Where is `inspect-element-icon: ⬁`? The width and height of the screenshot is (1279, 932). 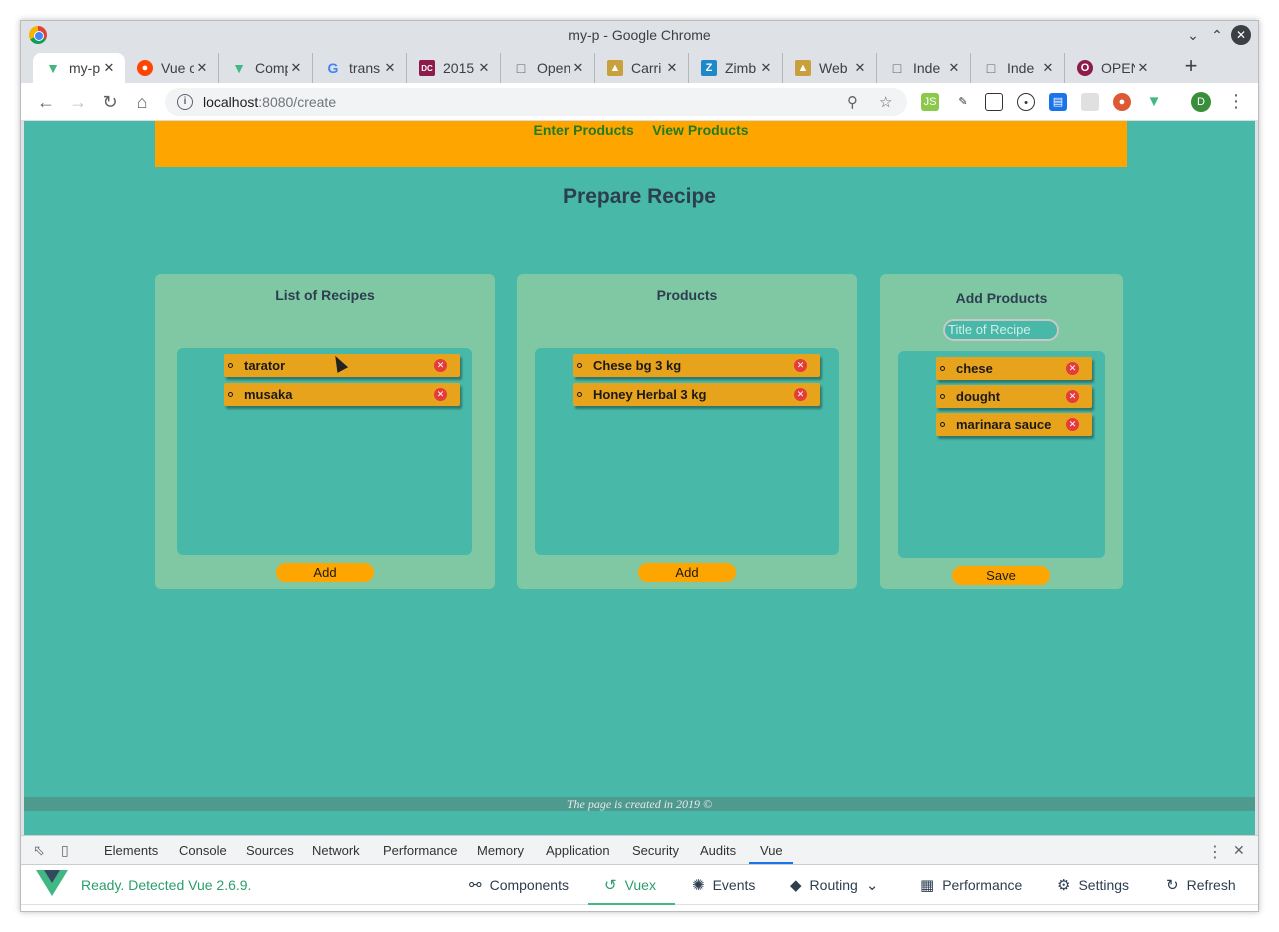 inspect-element-icon: ⬁ is located at coordinates (39, 850).